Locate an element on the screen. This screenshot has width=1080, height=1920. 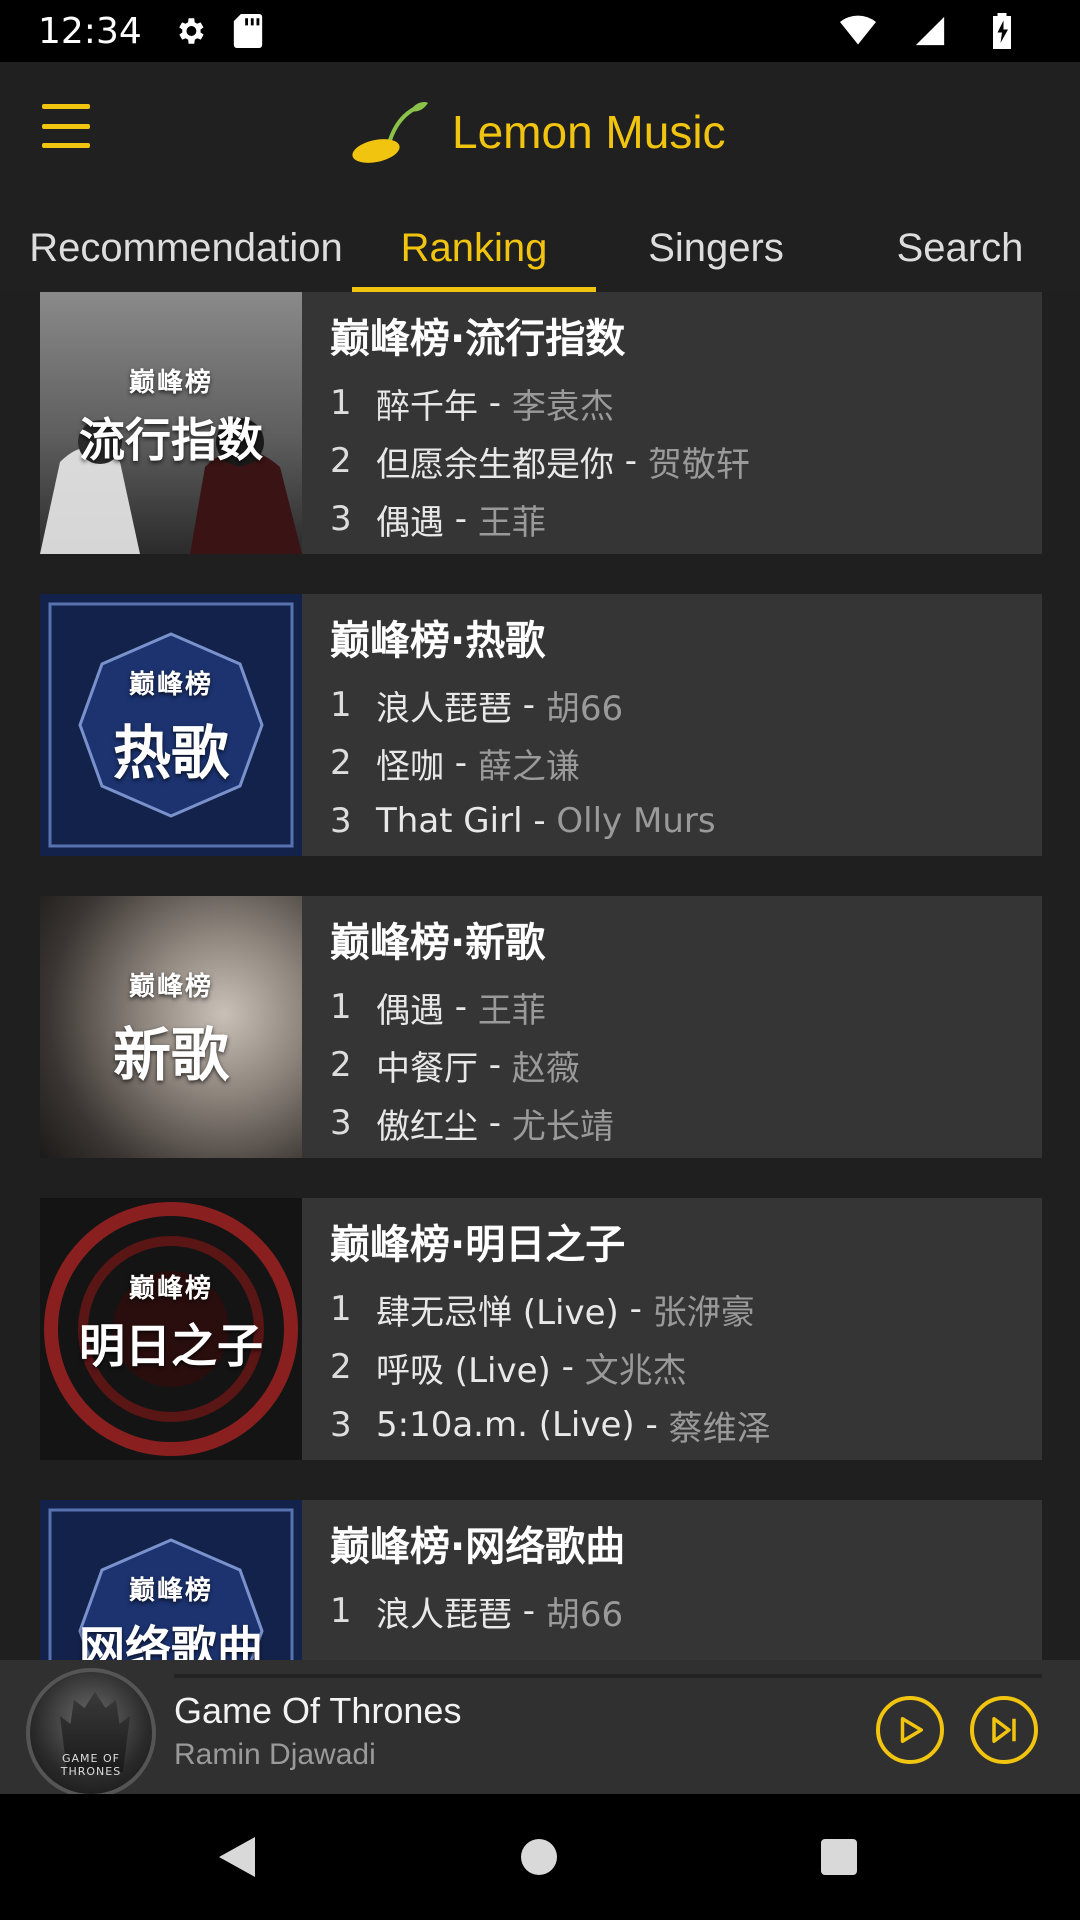
song-row: 2 怪咖 - 薛之谦 is located at coordinates (523, 763).